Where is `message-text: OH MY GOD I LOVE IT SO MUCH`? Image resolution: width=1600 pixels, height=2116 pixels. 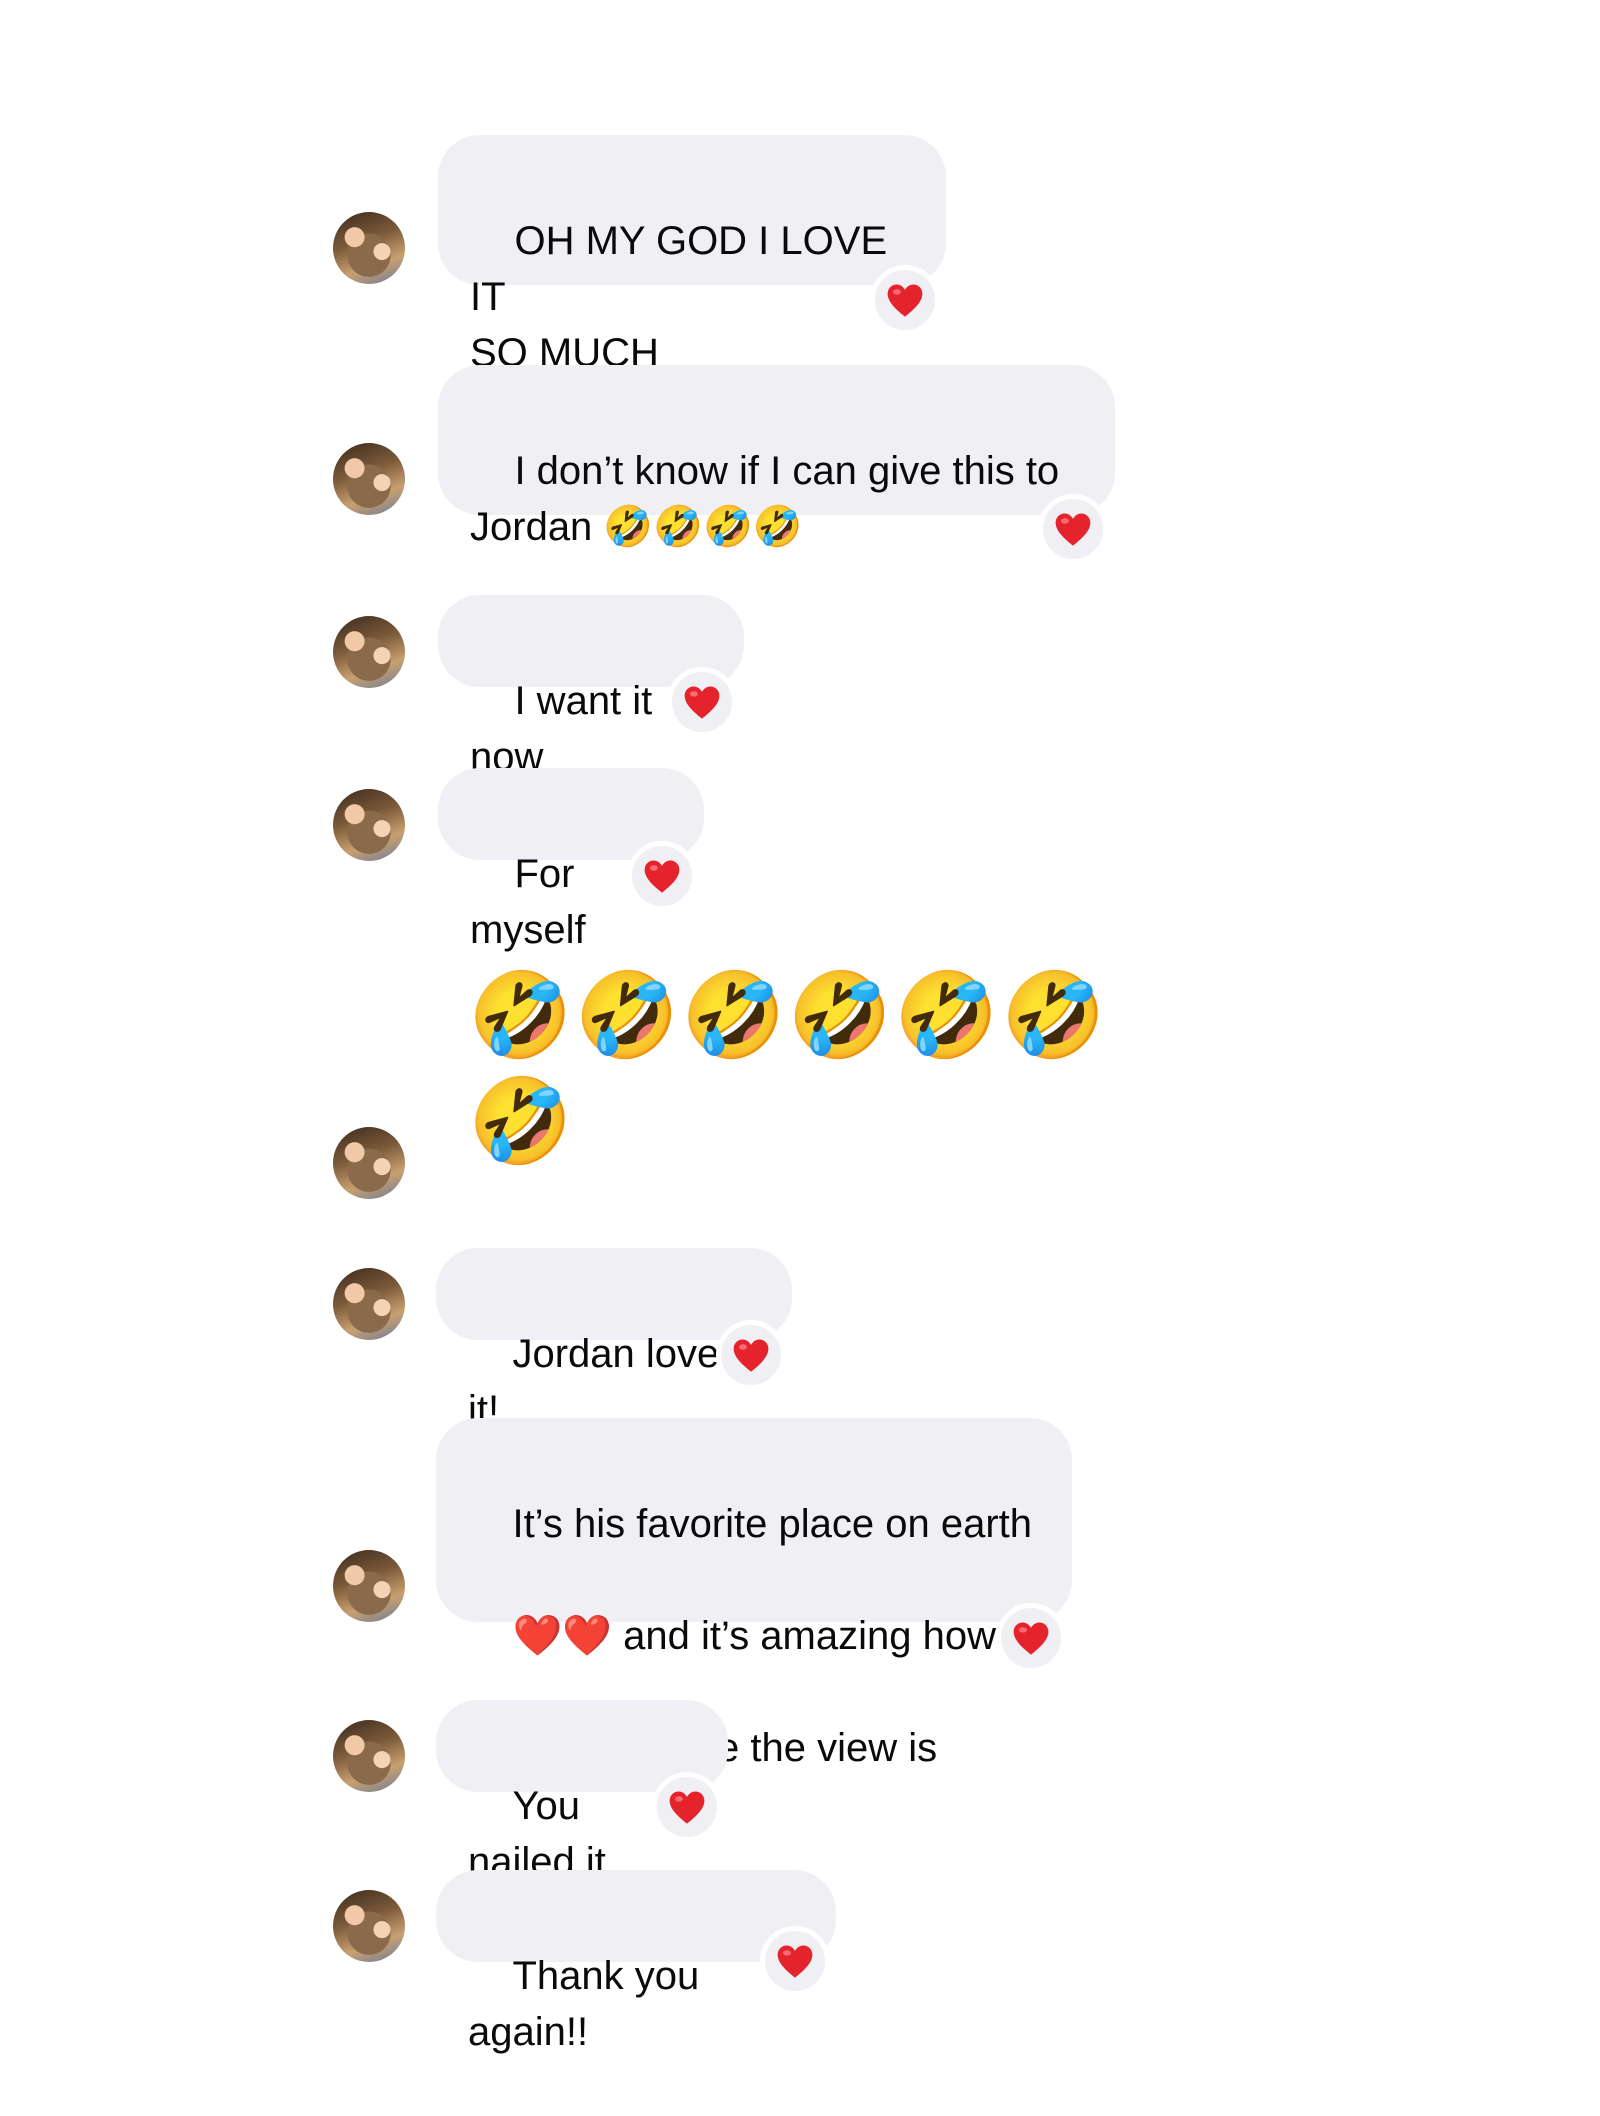
message-text: OH MY GOD I LOVE IT SO MUCH is located at coordinates (679, 297).